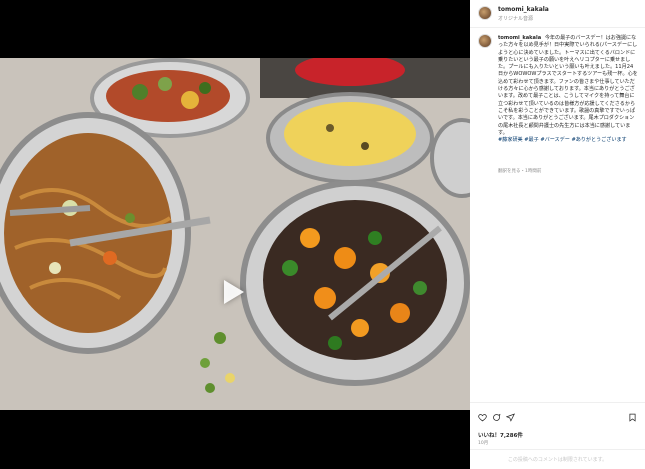  I want to click on action-bar: いいね！7,286件 10月, so click(557, 428).